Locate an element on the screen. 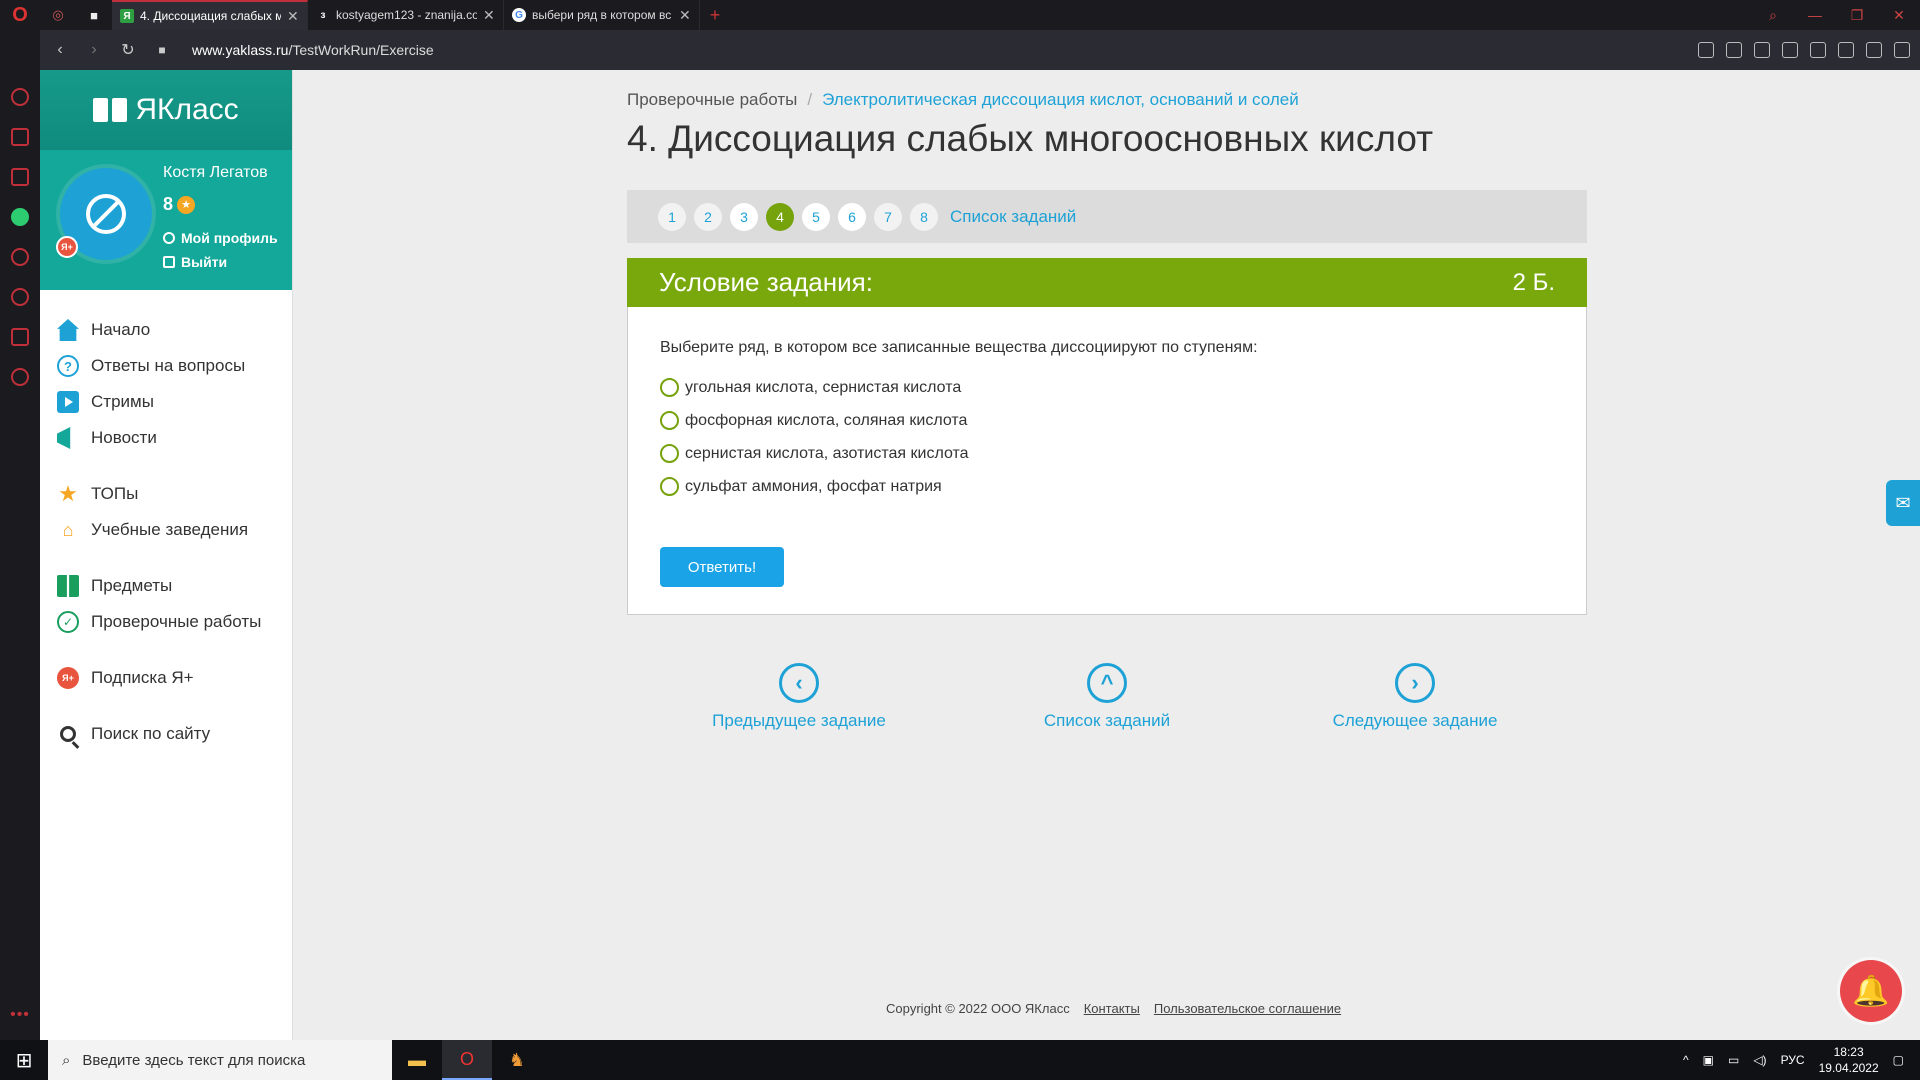 Image resolution: width=1920 pixels, height=1080 pixels. file-explorer-icon: ▬ is located at coordinates (417, 1060).